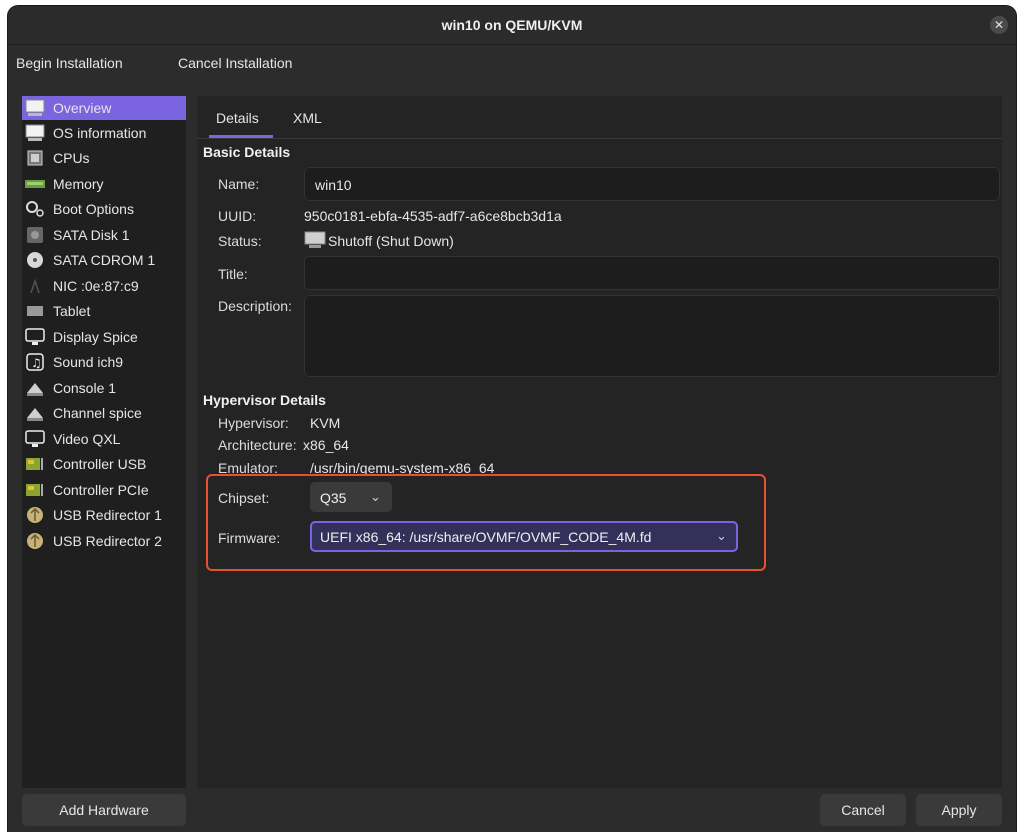 This screenshot has height=832, width=1024. I want to click on title-field, so click(652, 273).